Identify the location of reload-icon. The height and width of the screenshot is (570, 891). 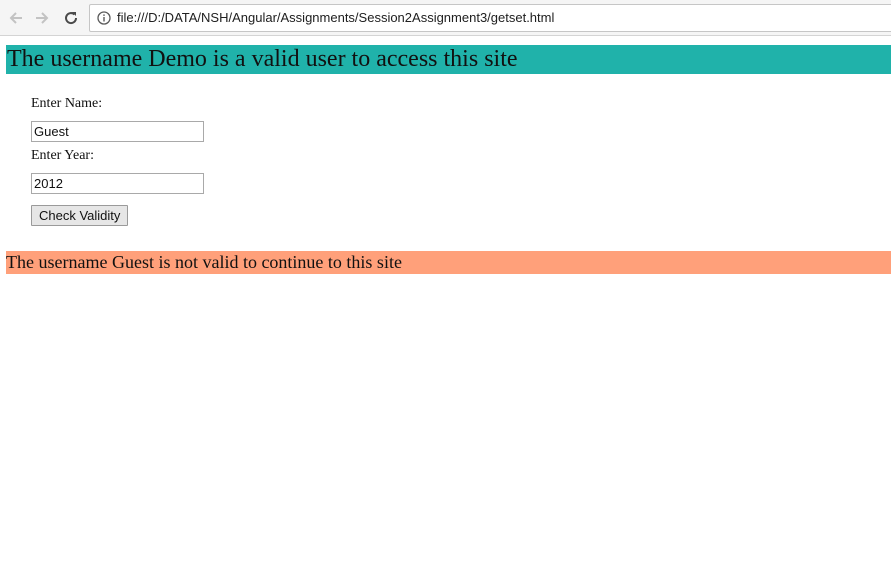
(71, 18).